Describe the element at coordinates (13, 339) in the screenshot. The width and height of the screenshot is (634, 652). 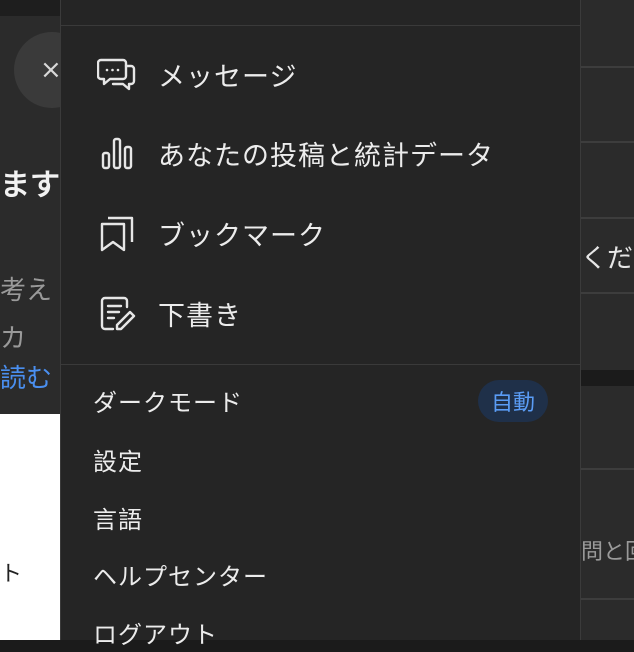
I see `left-text-fragment: カ` at that location.